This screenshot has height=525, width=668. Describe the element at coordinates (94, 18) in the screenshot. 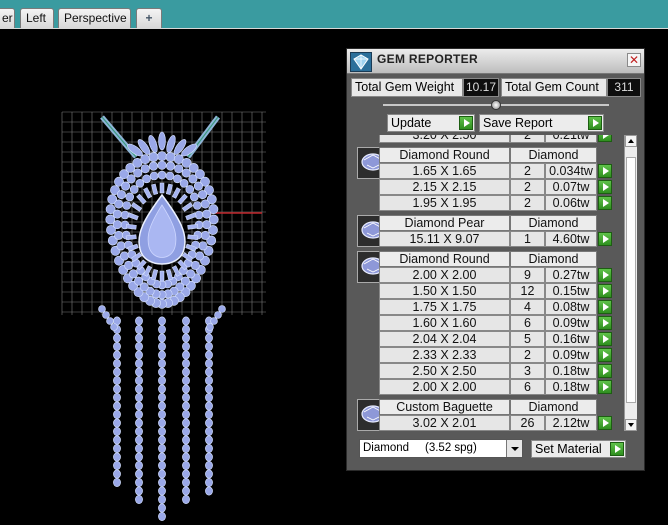

I see `tab-perspective: Perspective` at that location.